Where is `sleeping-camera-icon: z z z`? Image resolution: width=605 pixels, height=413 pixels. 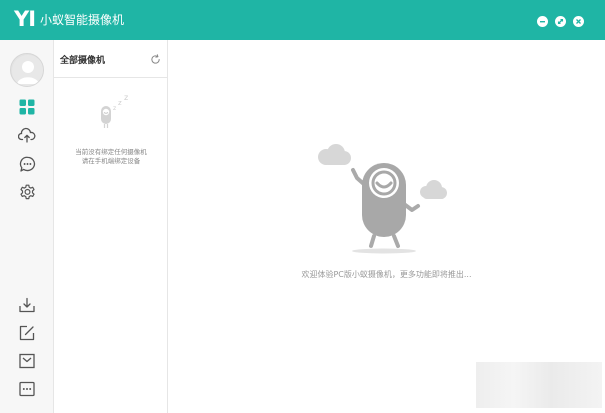 sleeping-camera-icon: z z z is located at coordinates (114, 111).